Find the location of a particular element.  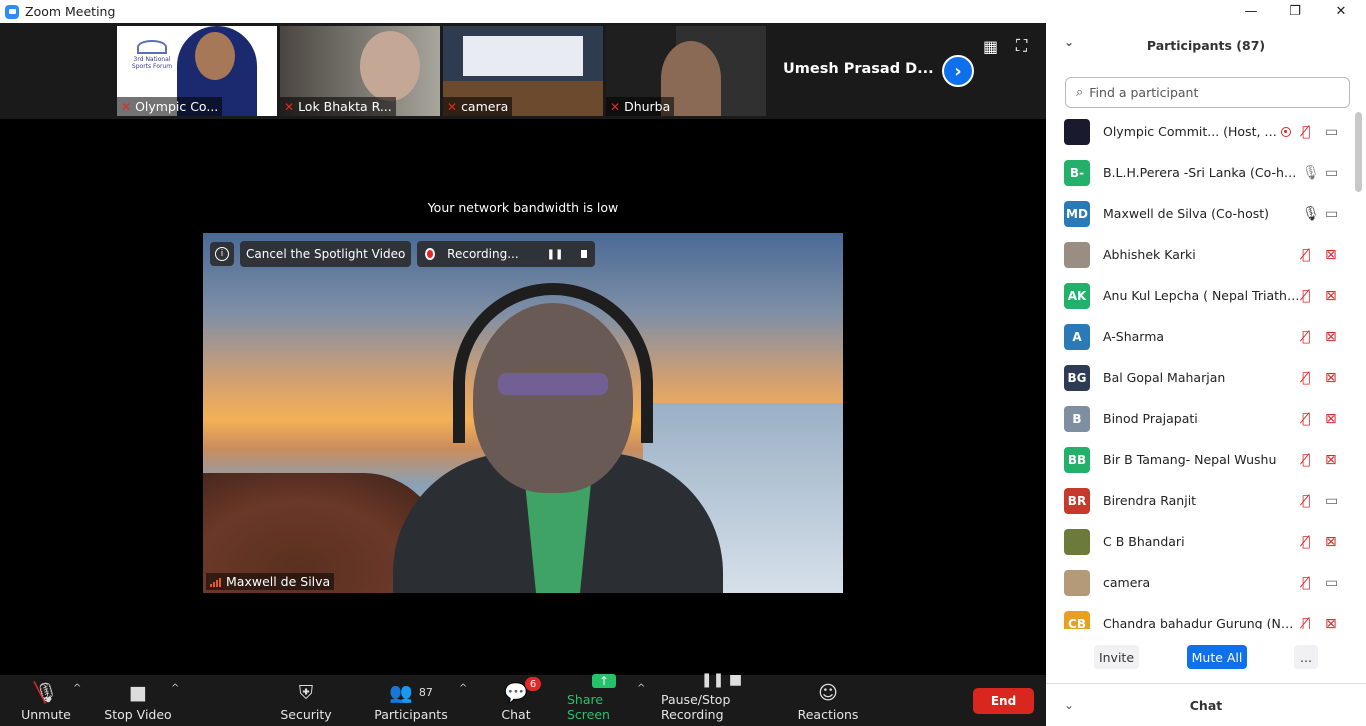

thumbnail-label: ✕ camera is located at coordinates (478, 106).